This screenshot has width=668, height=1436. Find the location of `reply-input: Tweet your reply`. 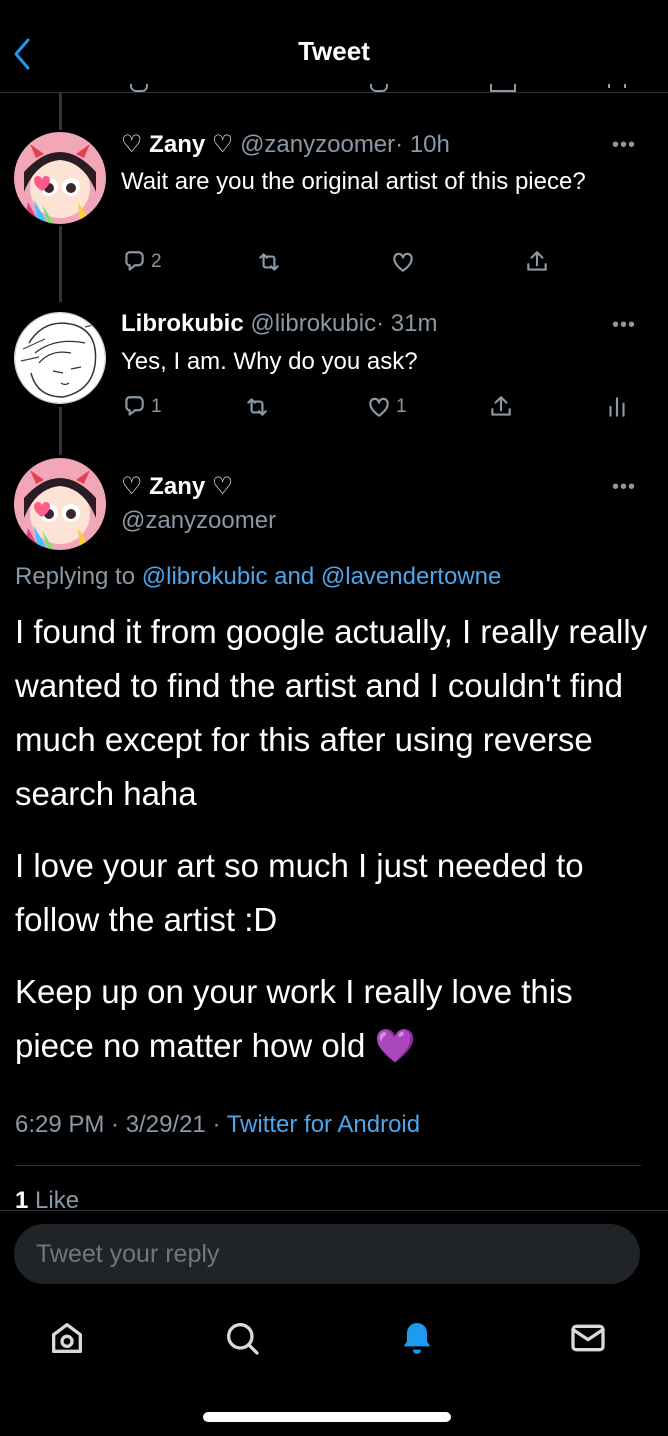

reply-input: Tweet your reply is located at coordinates (327, 1254).